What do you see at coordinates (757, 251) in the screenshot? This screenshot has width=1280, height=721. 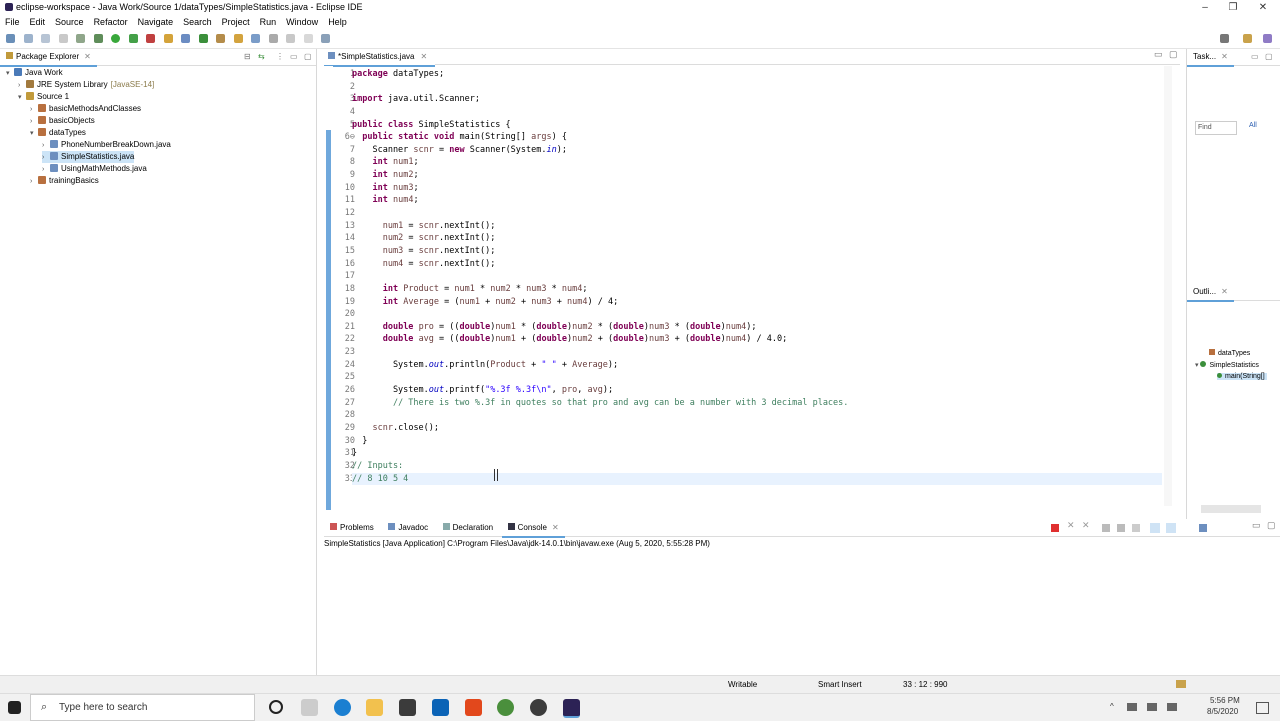 I see `code-line: num3 = scnr.nextInt();` at bounding box center [757, 251].